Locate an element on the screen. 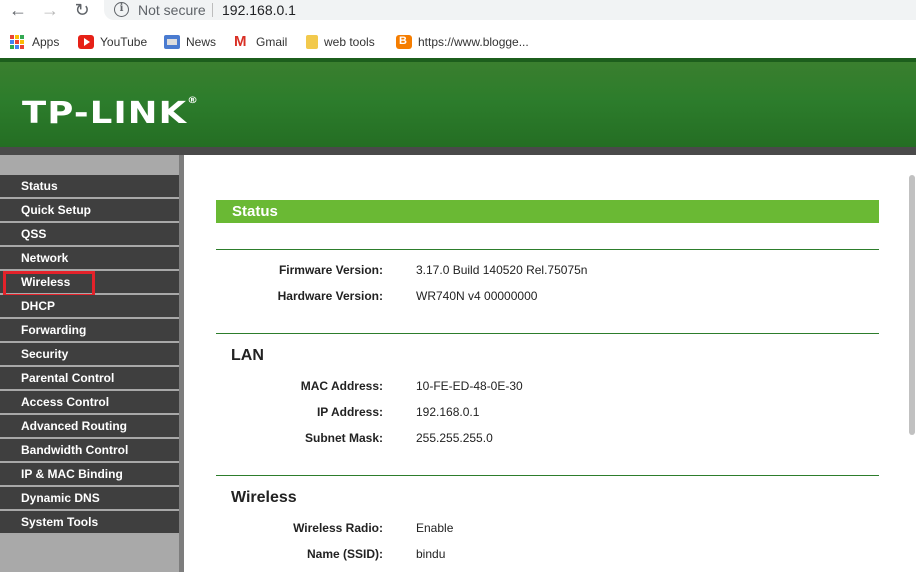 Image resolution: width=916 pixels, height=572 pixels. ssid-value: bindu is located at coordinates (431, 554).